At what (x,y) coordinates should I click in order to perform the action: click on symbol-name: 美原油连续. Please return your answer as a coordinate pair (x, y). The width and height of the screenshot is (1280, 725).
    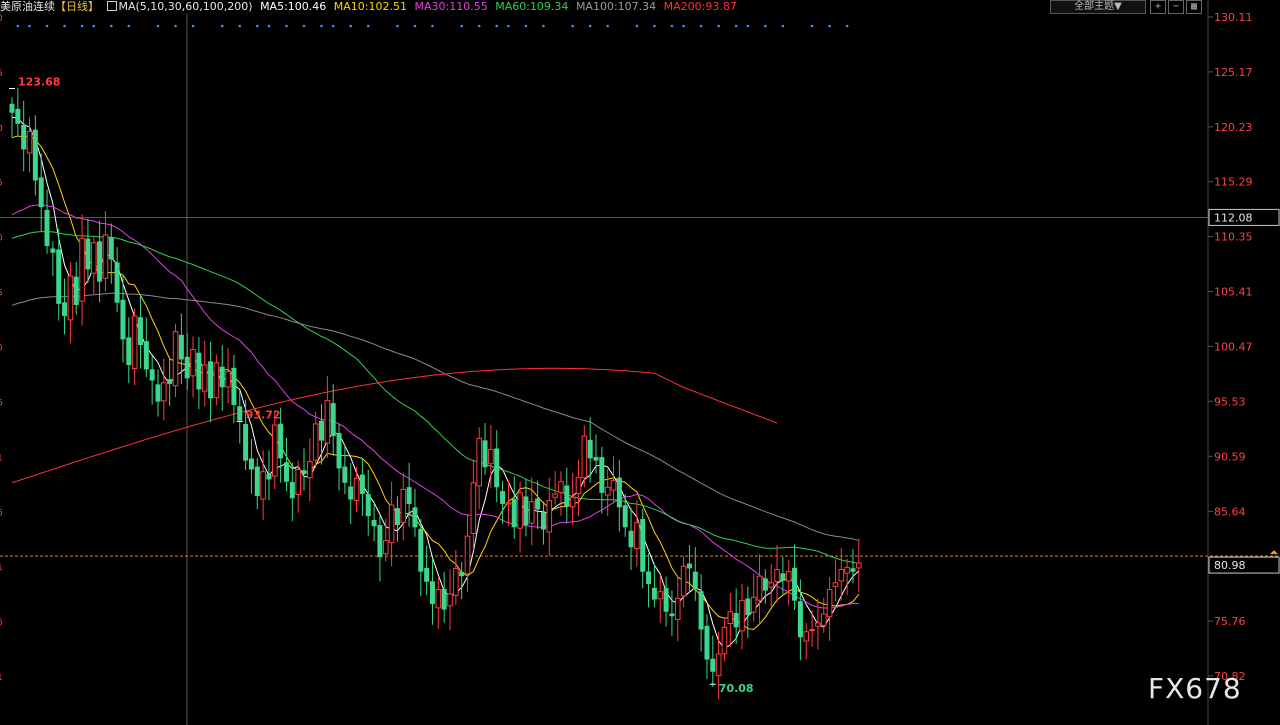
    Looking at the image, I should click on (27, 6).